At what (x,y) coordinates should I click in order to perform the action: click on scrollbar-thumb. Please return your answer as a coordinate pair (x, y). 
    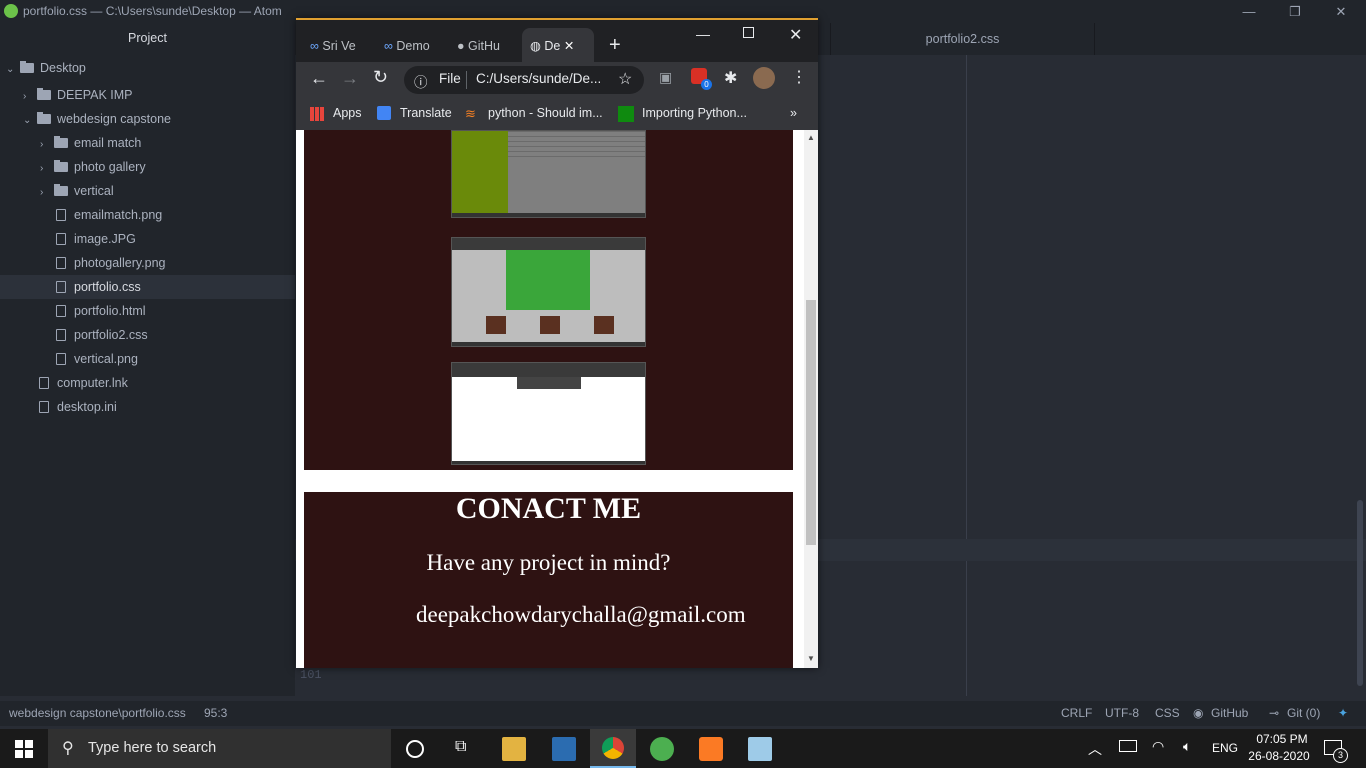
    Looking at the image, I should click on (811, 422).